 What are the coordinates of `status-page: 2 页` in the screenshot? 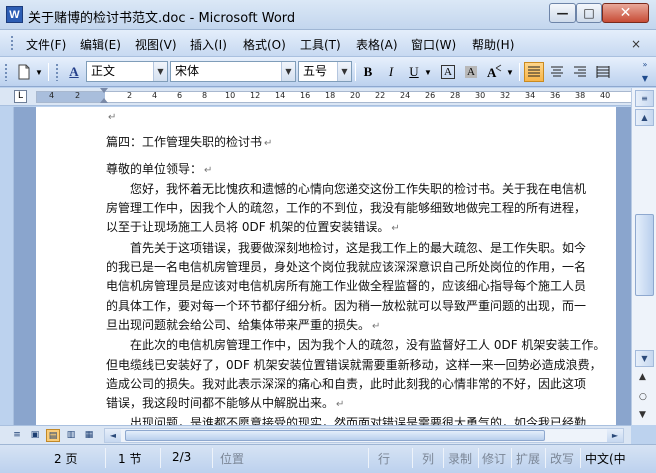 It's located at (65, 458).